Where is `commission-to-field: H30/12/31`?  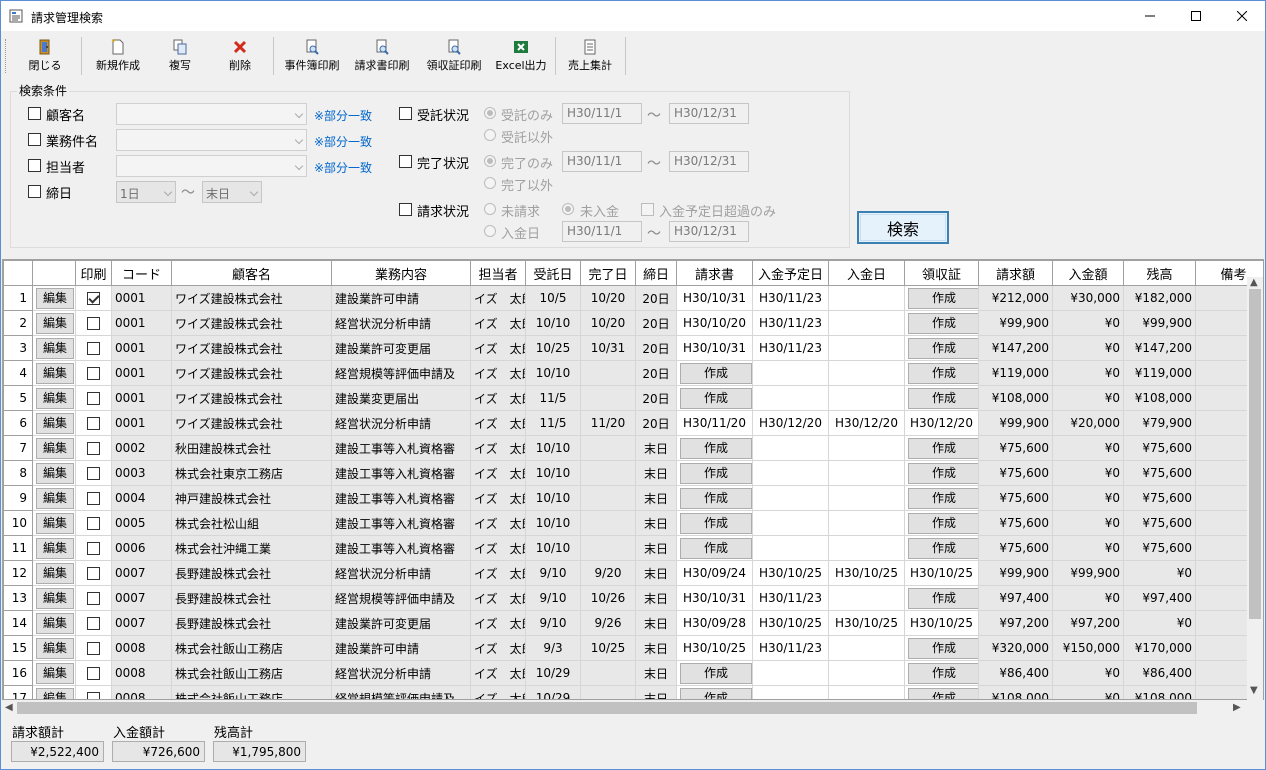
commission-to-field: H30/12/31 is located at coordinates (709, 113).